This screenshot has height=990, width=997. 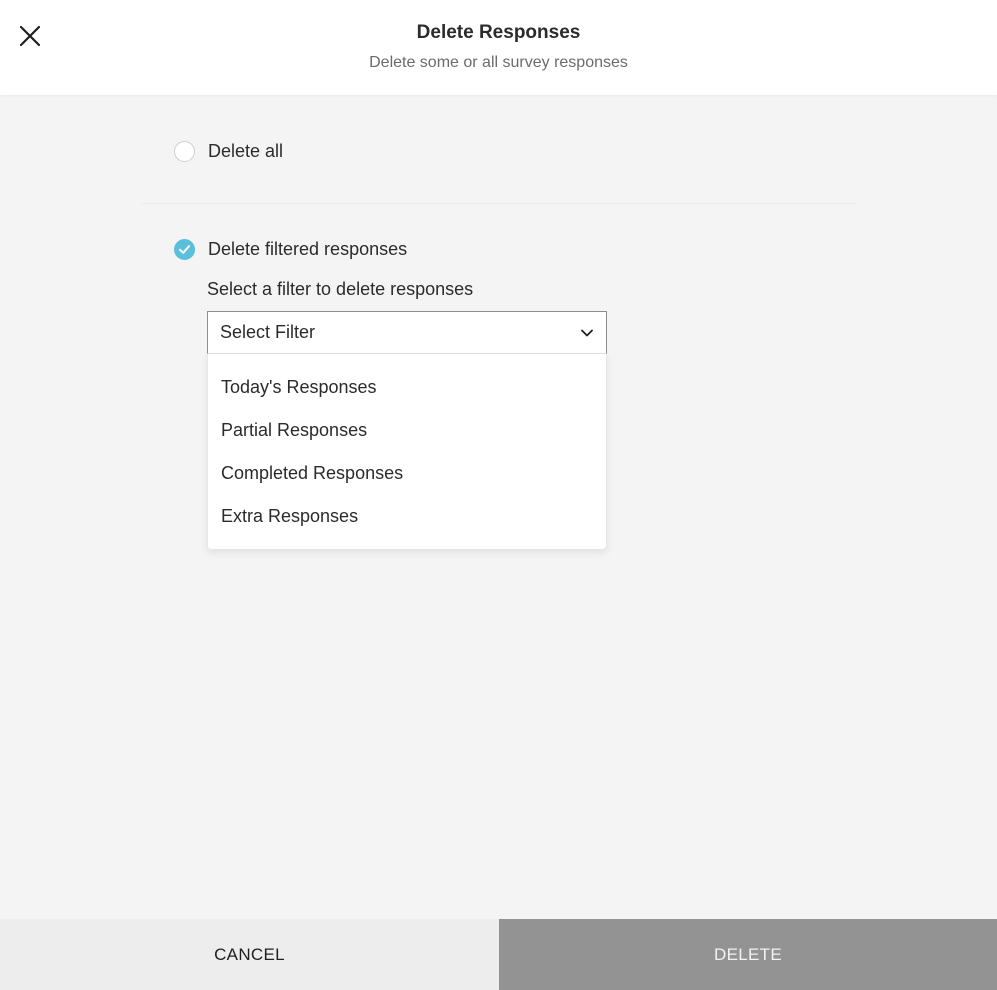 What do you see at coordinates (246, 151) in the screenshot?
I see `option-label: Delete all` at bounding box center [246, 151].